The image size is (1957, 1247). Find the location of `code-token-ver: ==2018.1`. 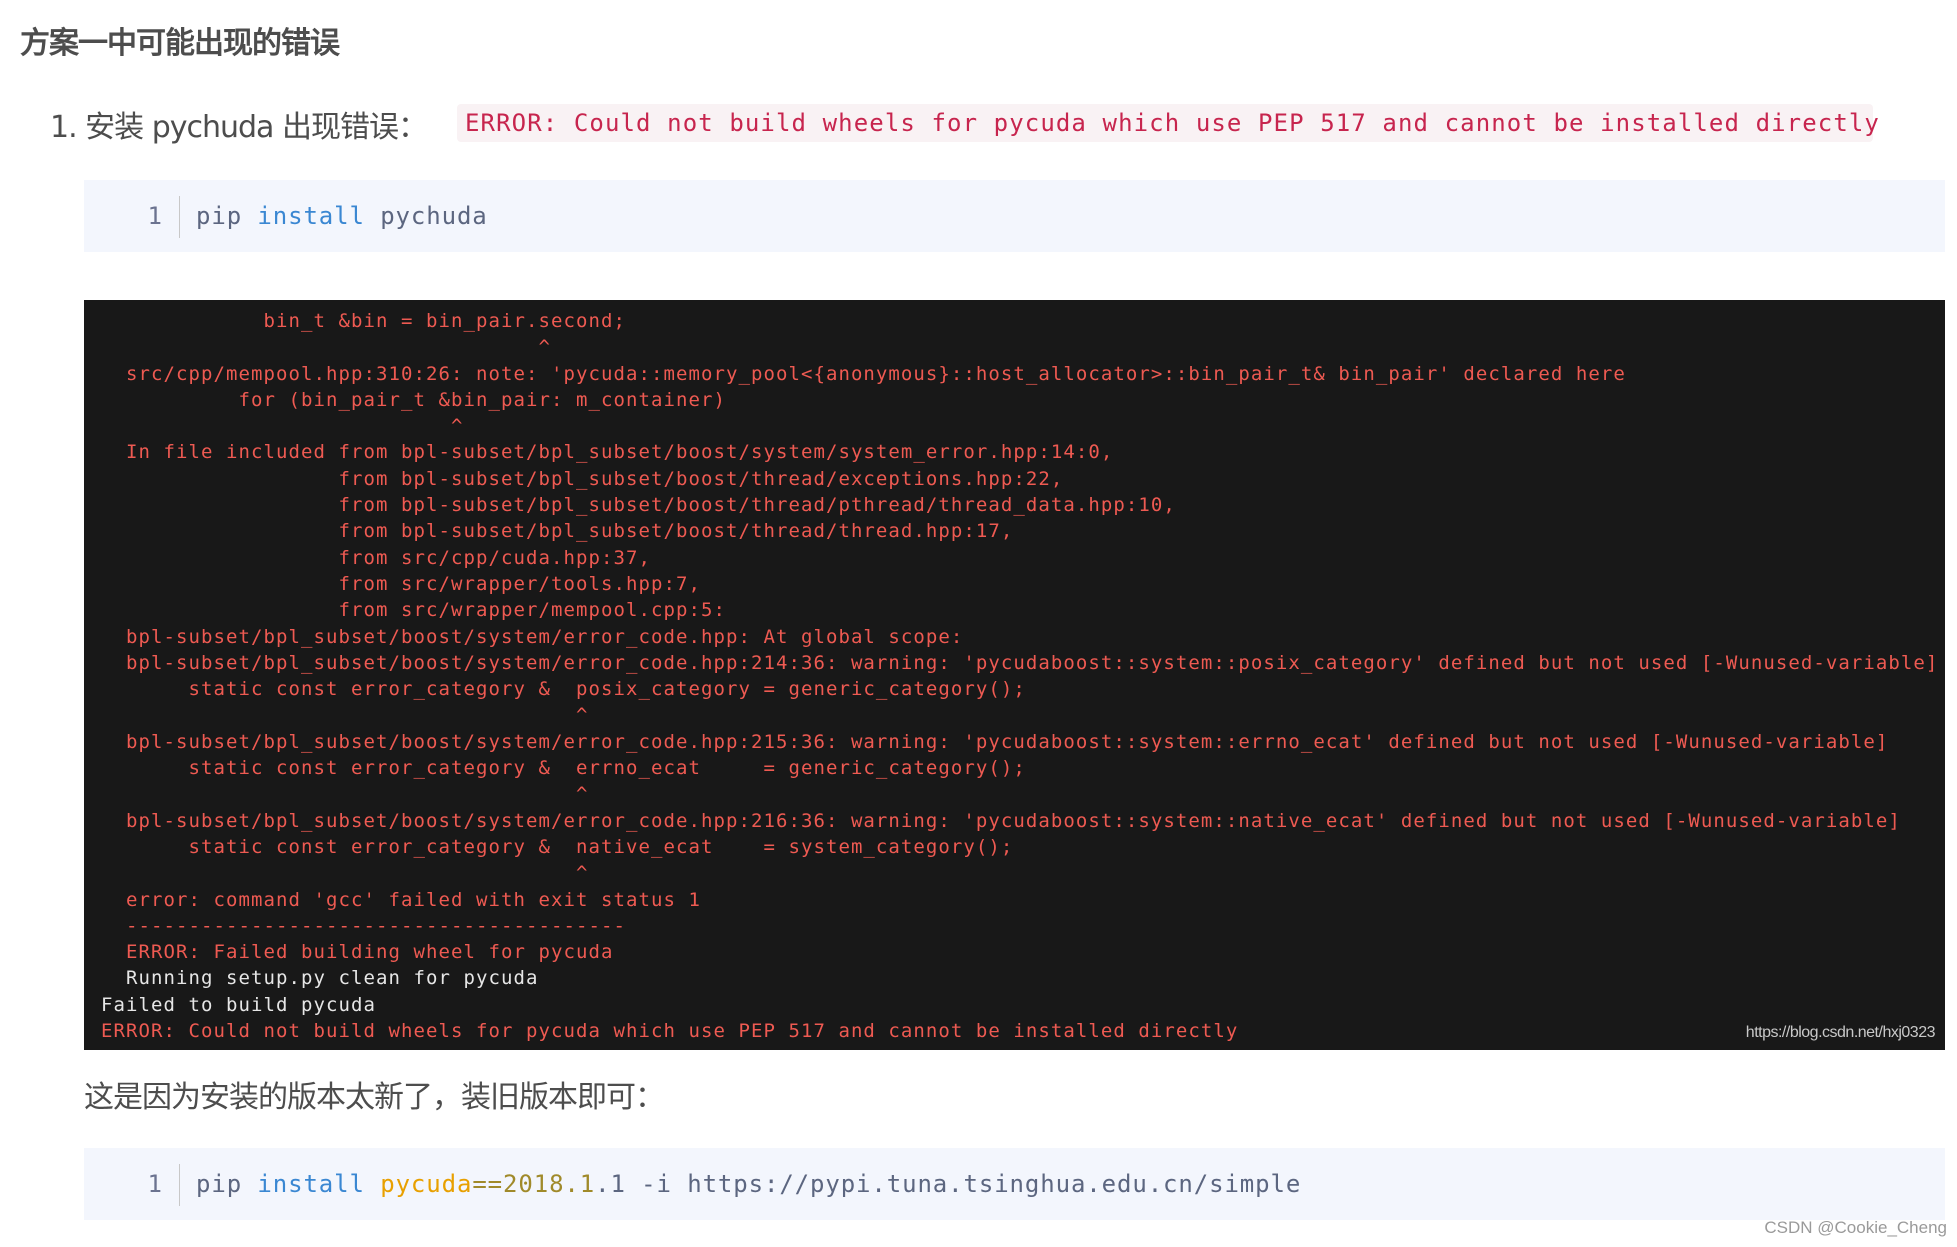

code-token-ver: ==2018.1 is located at coordinates (534, 1184).